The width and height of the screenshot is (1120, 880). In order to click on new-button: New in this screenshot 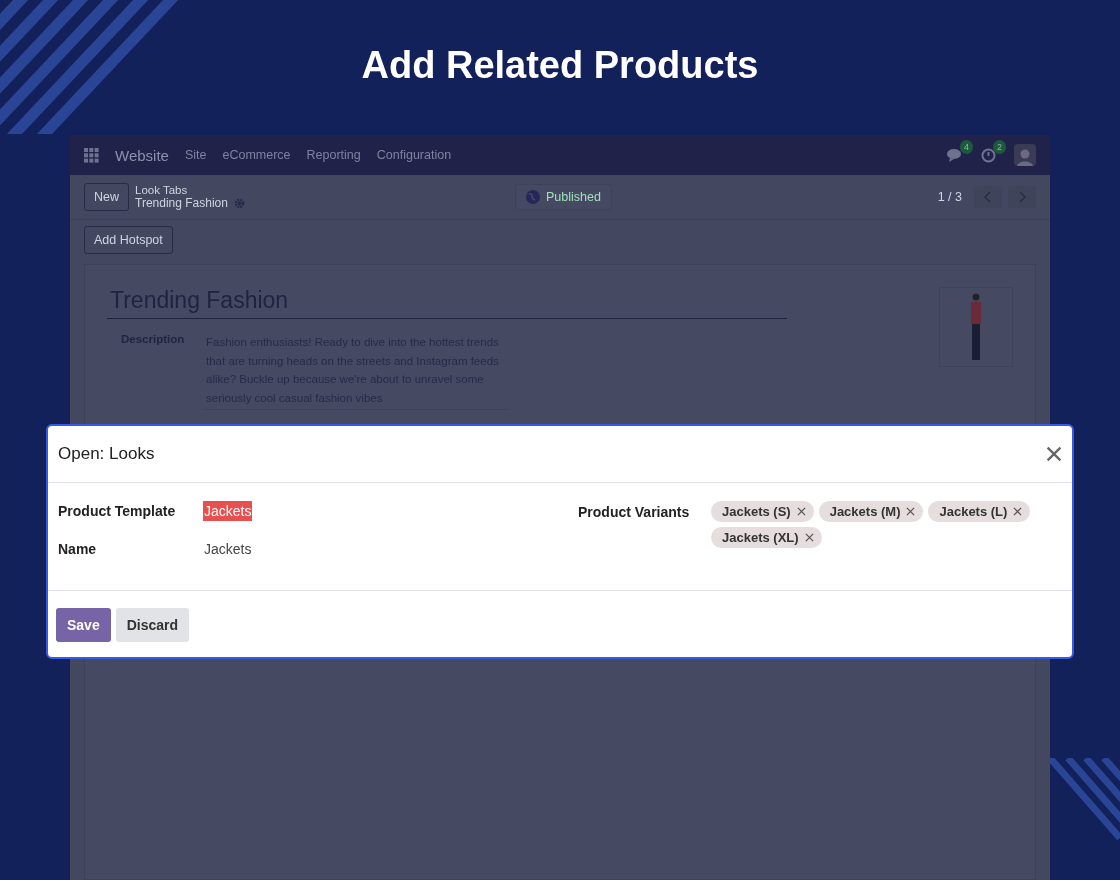, I will do `click(106, 197)`.